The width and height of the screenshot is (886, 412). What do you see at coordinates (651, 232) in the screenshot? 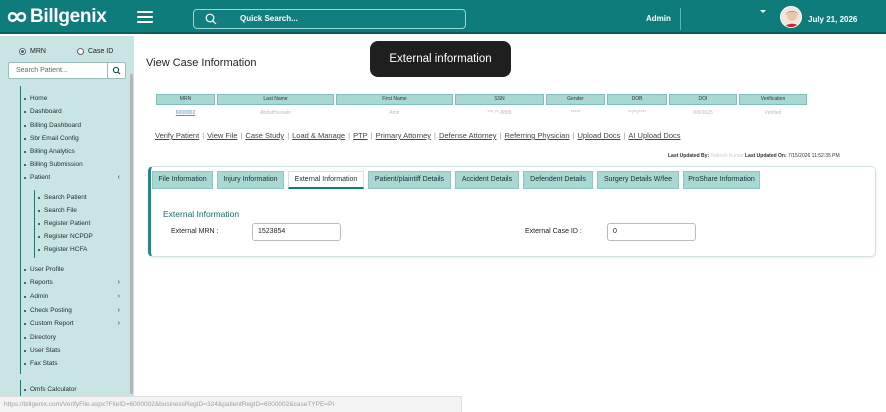
I see `external-case-id-field: 0` at bounding box center [651, 232].